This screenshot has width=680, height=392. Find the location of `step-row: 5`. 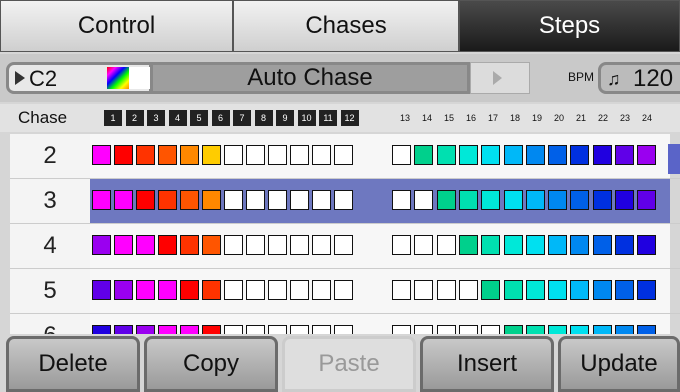

step-row: 5 is located at coordinates (345, 291).